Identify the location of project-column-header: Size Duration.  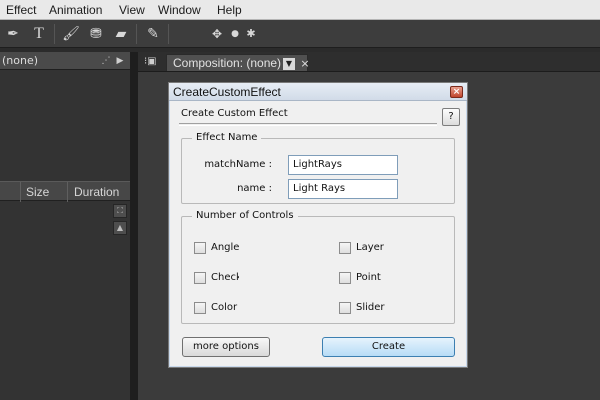
(65, 191).